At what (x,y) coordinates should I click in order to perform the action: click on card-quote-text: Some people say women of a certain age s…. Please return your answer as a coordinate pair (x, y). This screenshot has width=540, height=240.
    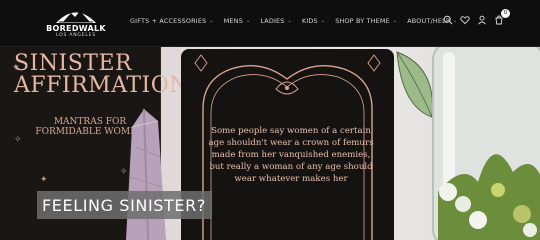
    Looking at the image, I should click on (291, 155).